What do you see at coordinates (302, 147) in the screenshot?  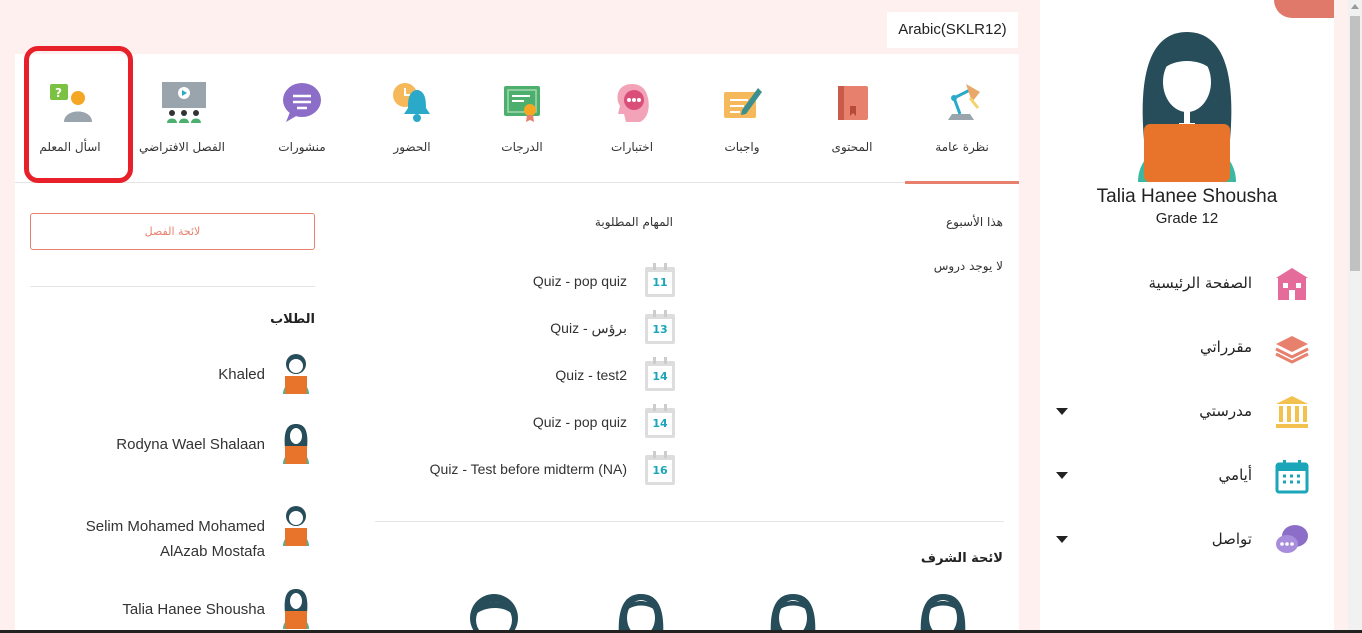 I see `tab-label: منشورات` at bounding box center [302, 147].